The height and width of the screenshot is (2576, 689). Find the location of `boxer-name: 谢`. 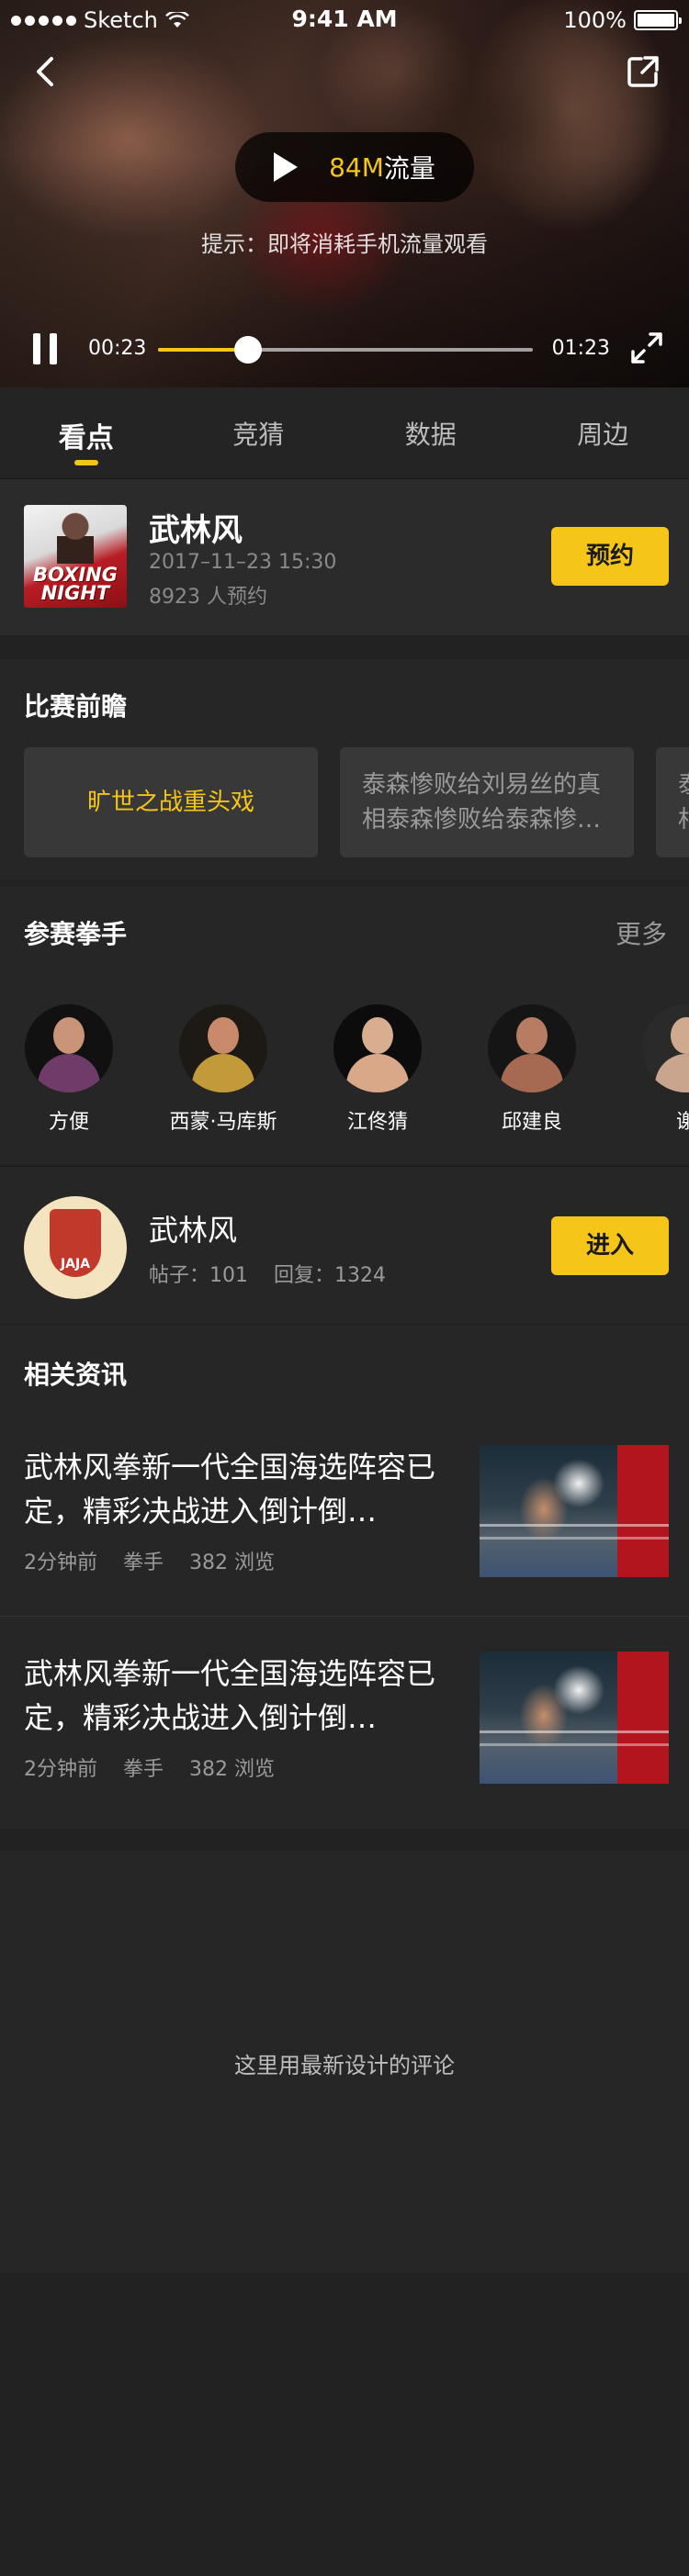

boxer-name: 谢 is located at coordinates (682, 1122).